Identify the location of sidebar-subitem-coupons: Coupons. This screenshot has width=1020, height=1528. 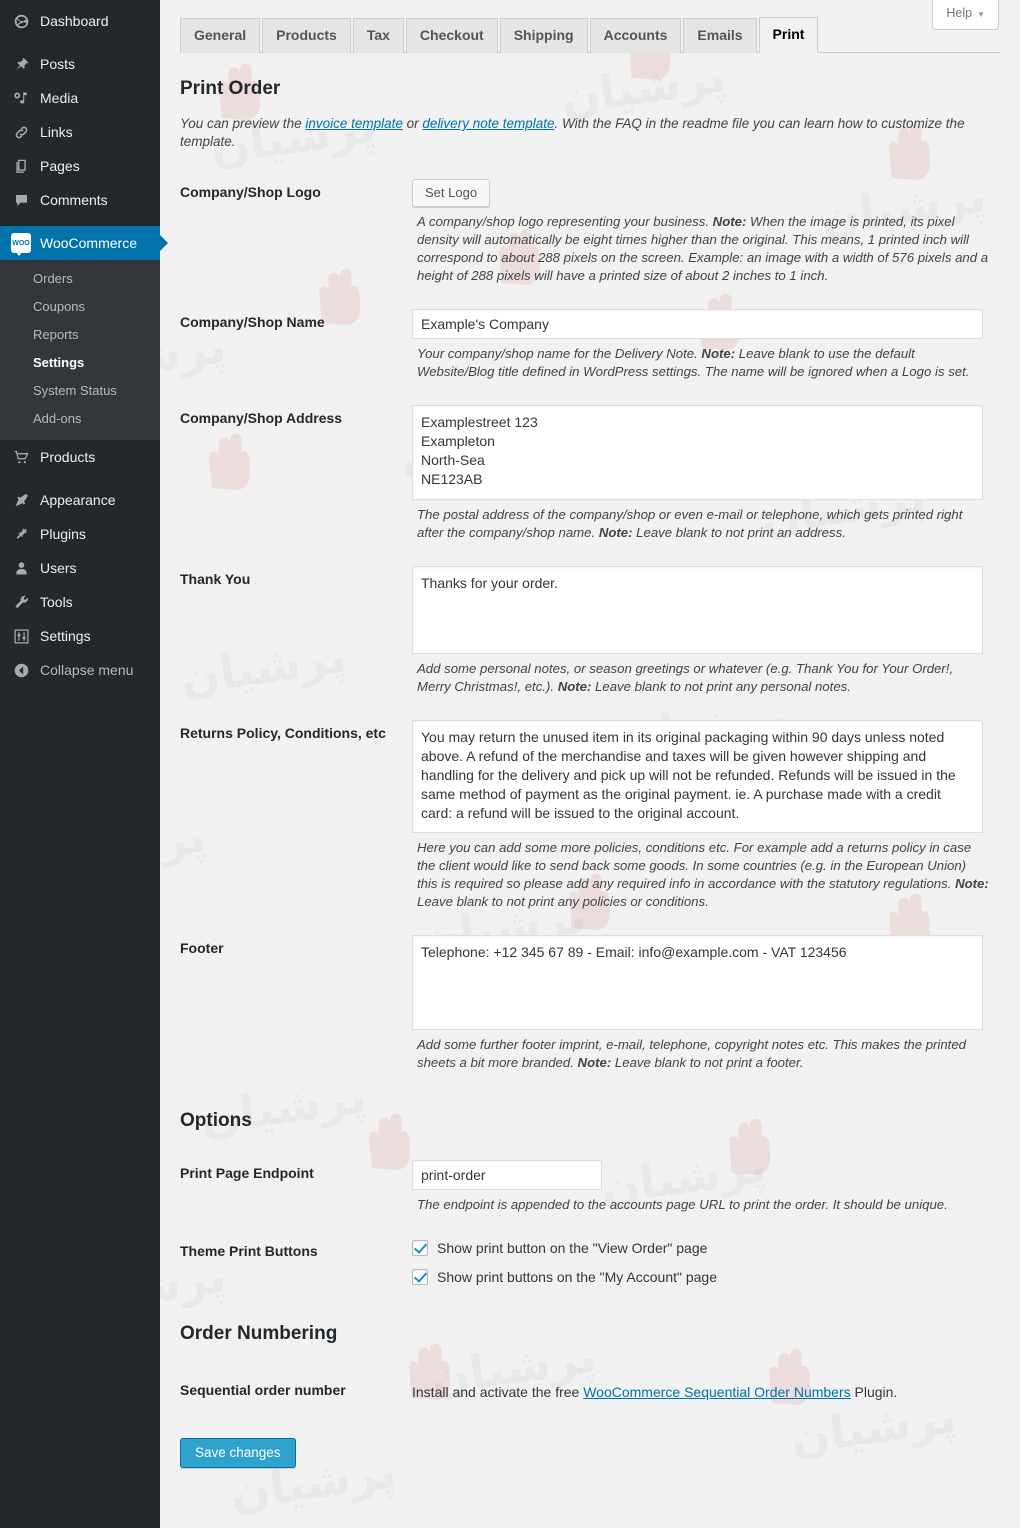
(80, 307).